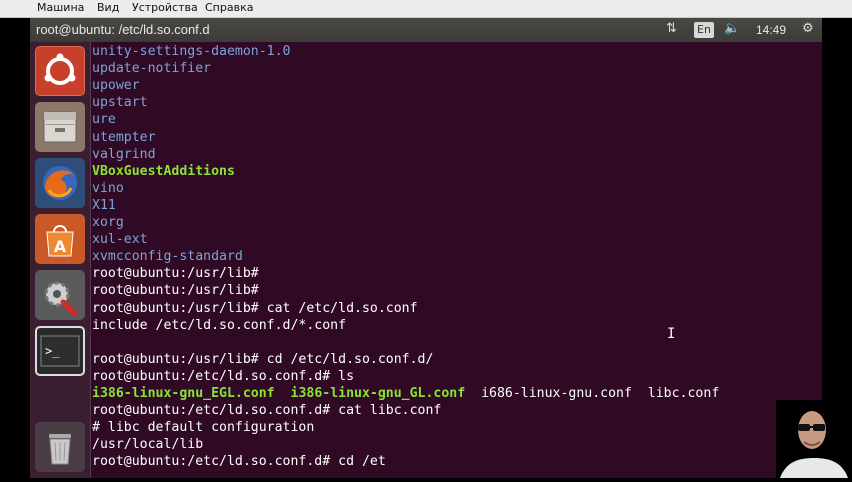 Image resolution: width=852 pixels, height=482 pixels. I want to click on terminal-line: valgrind, so click(124, 154).